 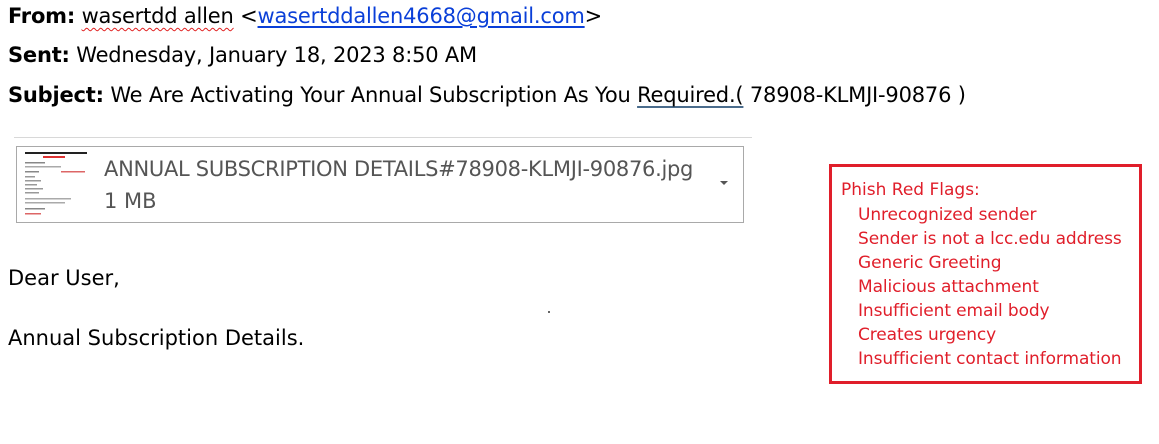 What do you see at coordinates (156, 338) in the screenshot?
I see `body-text: Annual Subscription Details.` at bounding box center [156, 338].